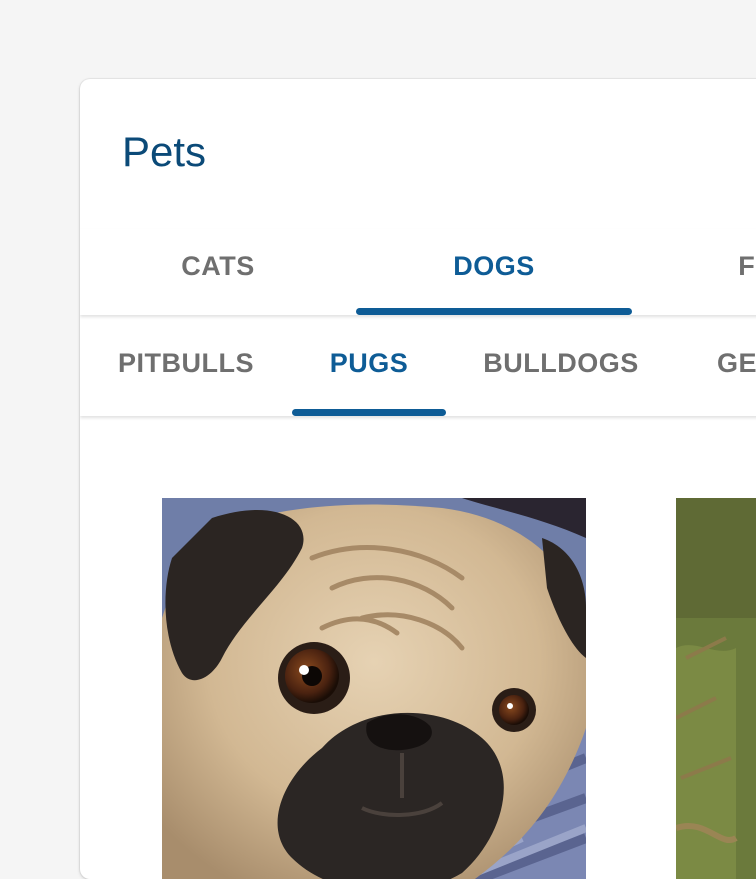 The image size is (756, 879). Describe the element at coordinates (218, 272) in the screenshot. I see `tab-cats: CATS` at that location.